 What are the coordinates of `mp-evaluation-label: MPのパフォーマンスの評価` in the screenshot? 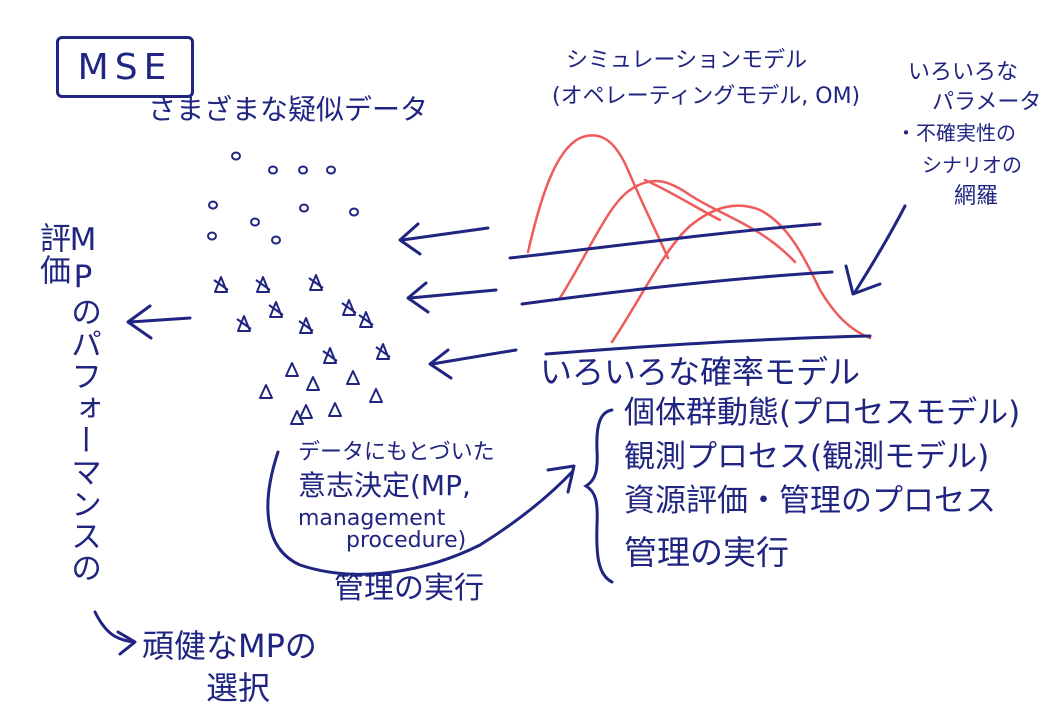 It's located at (67, 403).